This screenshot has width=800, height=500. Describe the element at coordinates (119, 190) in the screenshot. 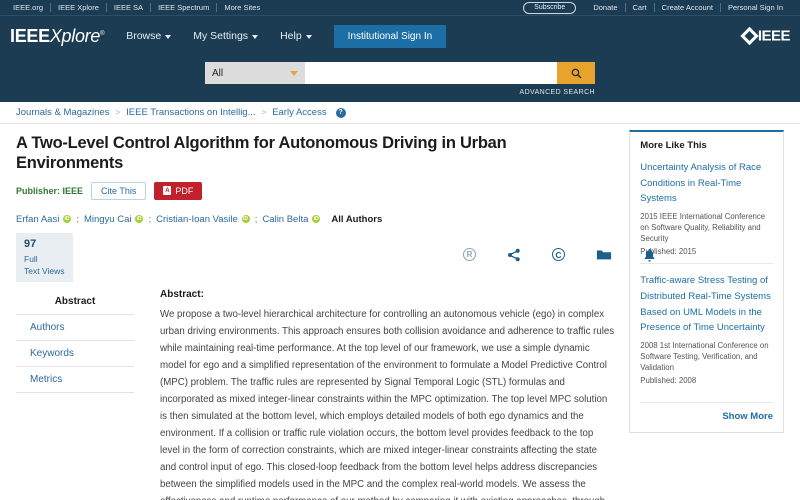

I see `cite-this-button: Cite This` at that location.